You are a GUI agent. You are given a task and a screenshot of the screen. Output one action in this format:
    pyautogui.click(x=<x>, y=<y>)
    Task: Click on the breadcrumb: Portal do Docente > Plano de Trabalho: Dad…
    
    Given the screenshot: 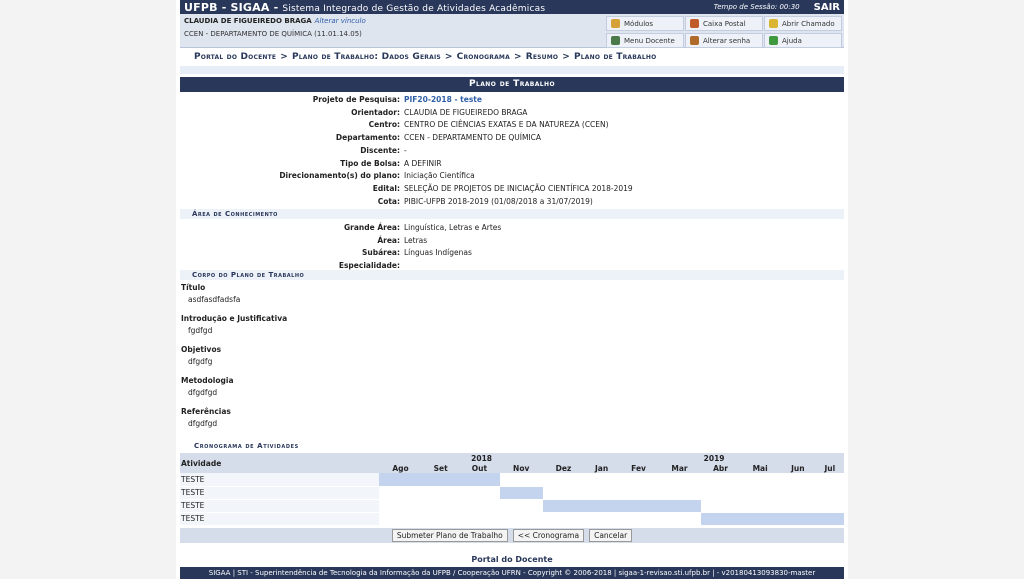 What is the action you would take?
    pyautogui.click(x=425, y=57)
    